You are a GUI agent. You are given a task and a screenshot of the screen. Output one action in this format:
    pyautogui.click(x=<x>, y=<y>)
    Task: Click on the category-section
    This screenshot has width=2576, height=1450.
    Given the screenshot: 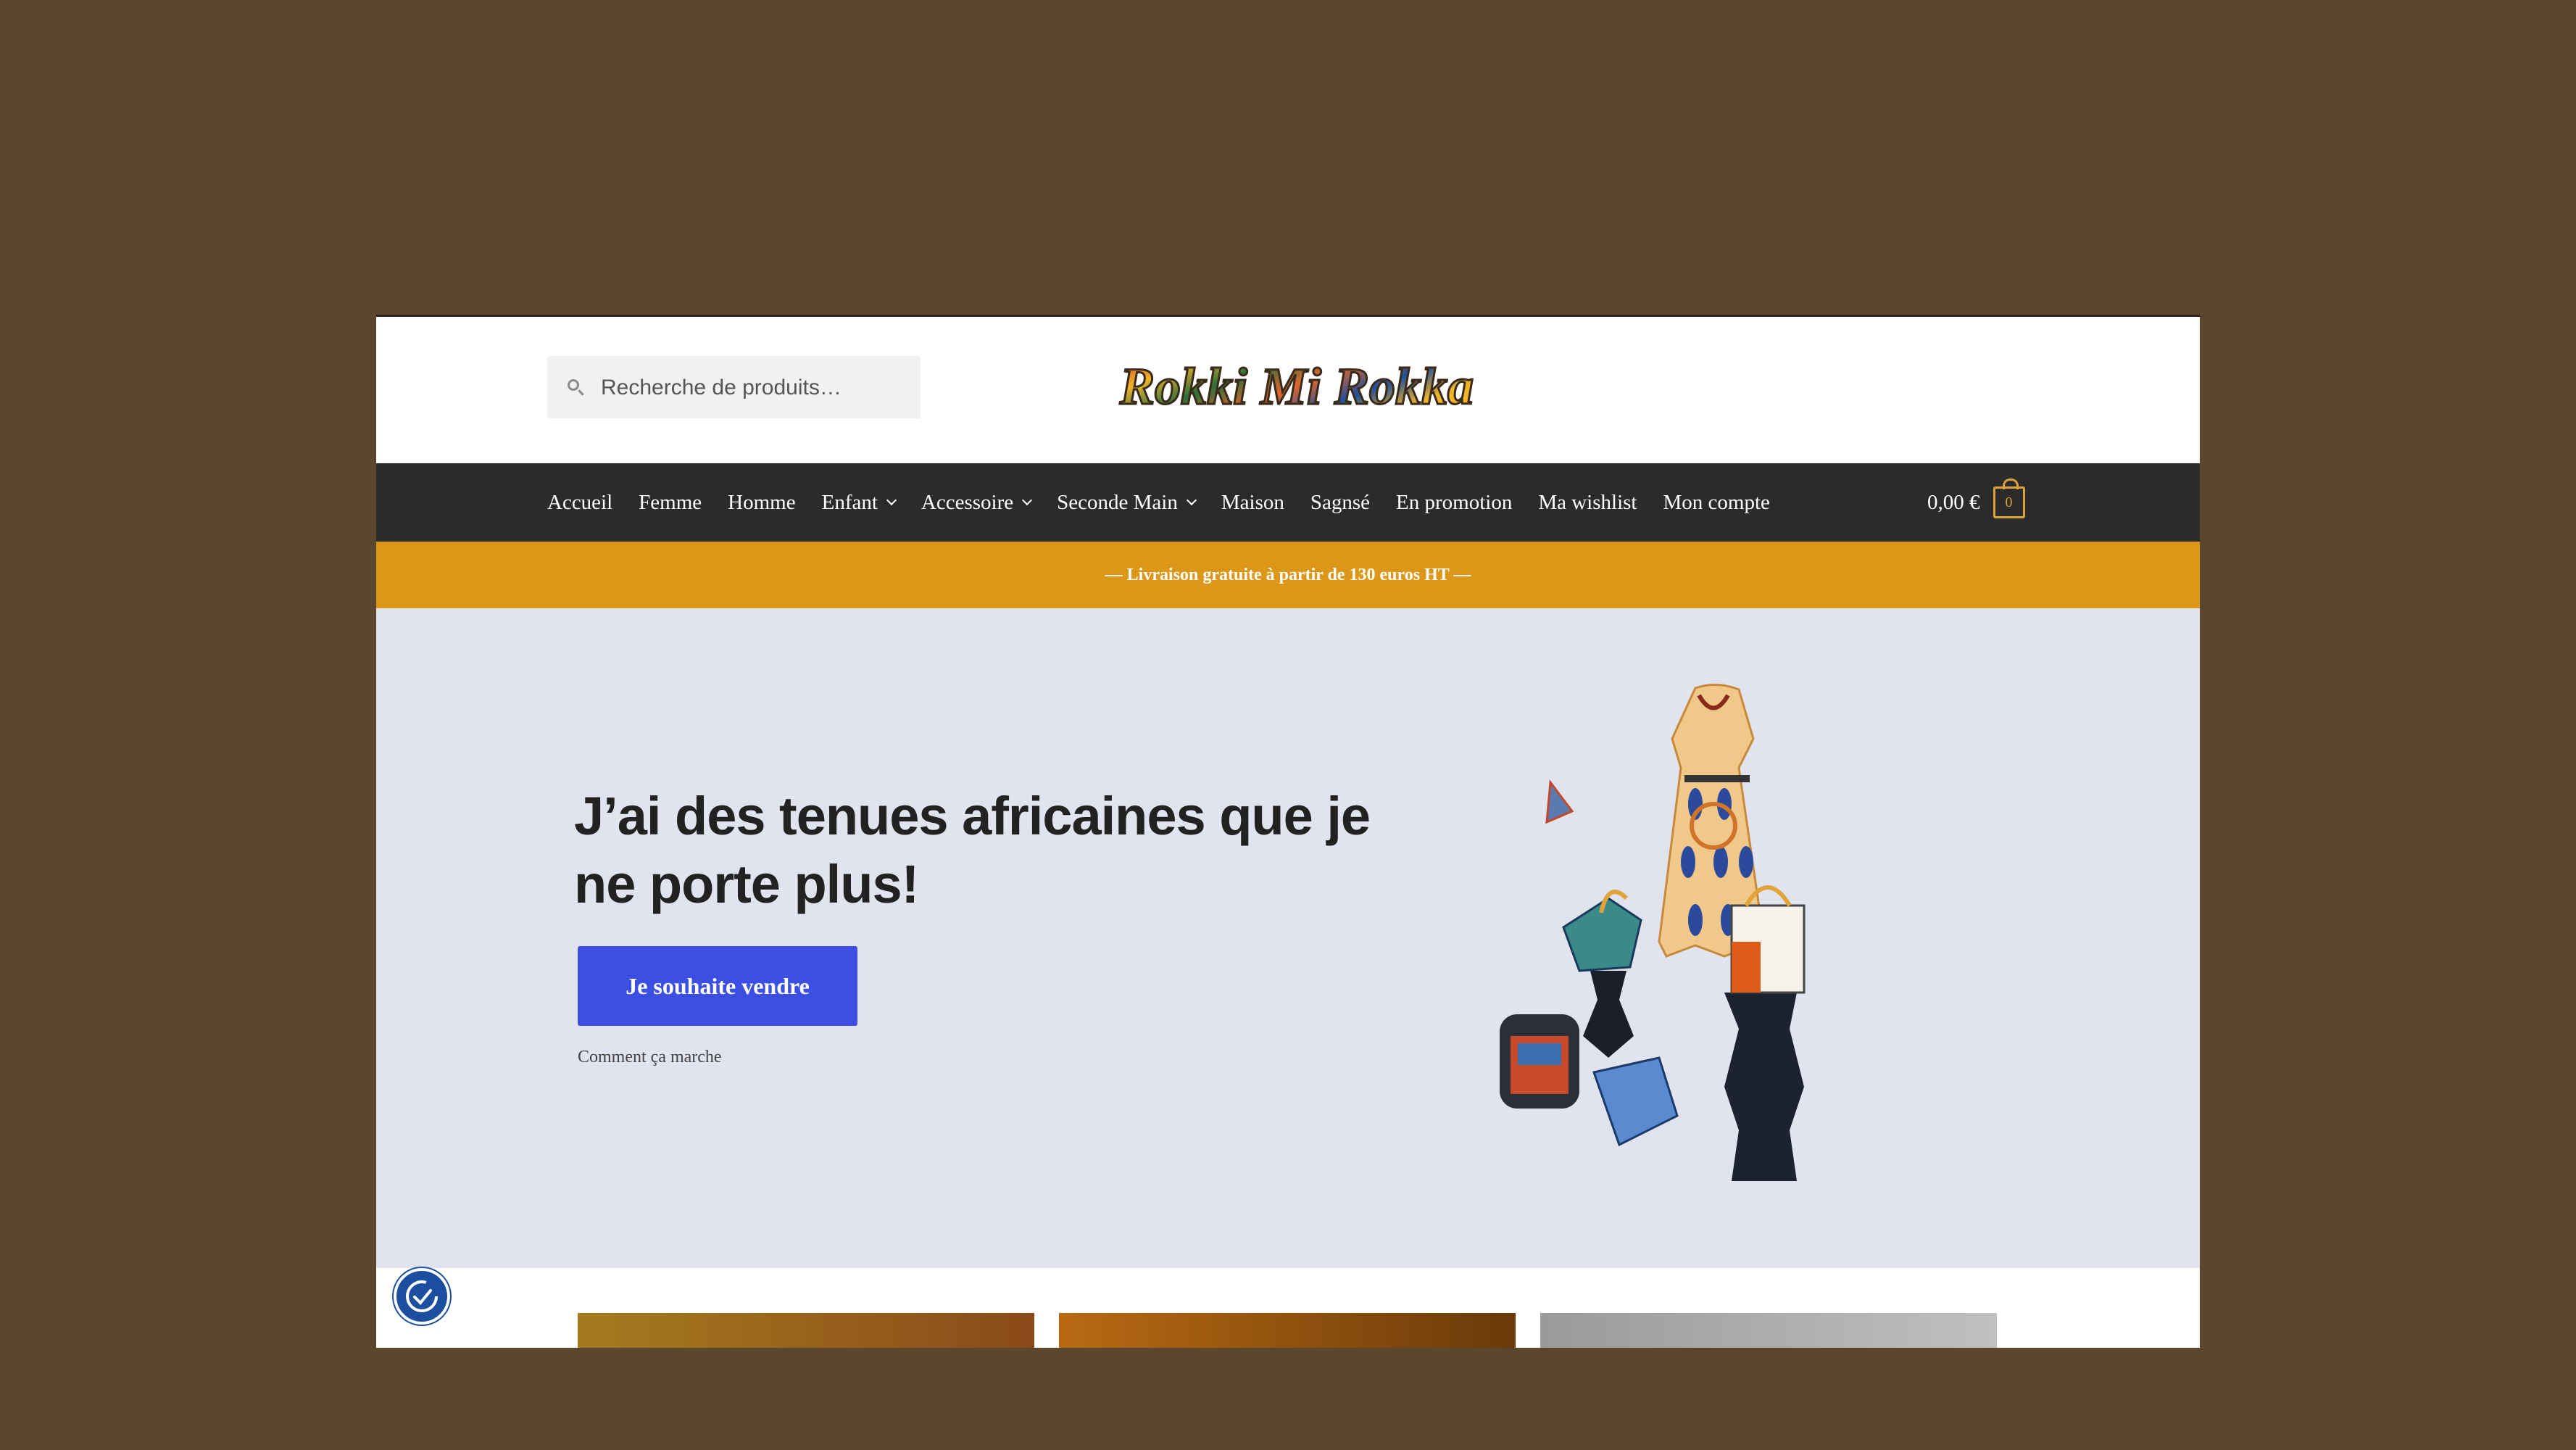 What is the action you would take?
    pyautogui.click(x=1288, y=1308)
    